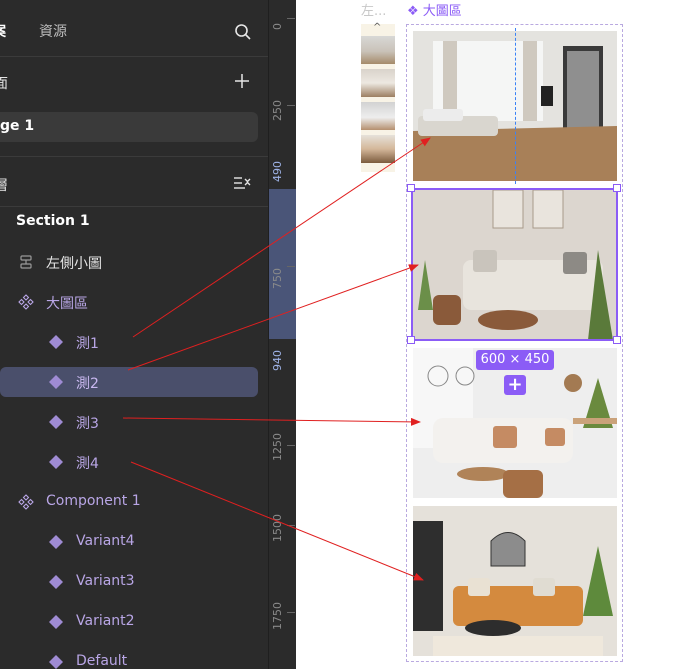 Image resolution: width=699 pixels, height=669 pixels. Describe the element at coordinates (277, 521) in the screenshot. I see `arrow-test4` at that location.